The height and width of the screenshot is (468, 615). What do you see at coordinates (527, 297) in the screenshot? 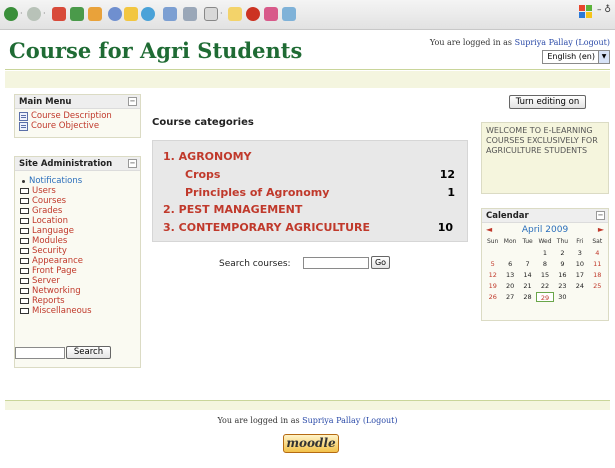
I see `calendar-day: 28` at bounding box center [527, 297].